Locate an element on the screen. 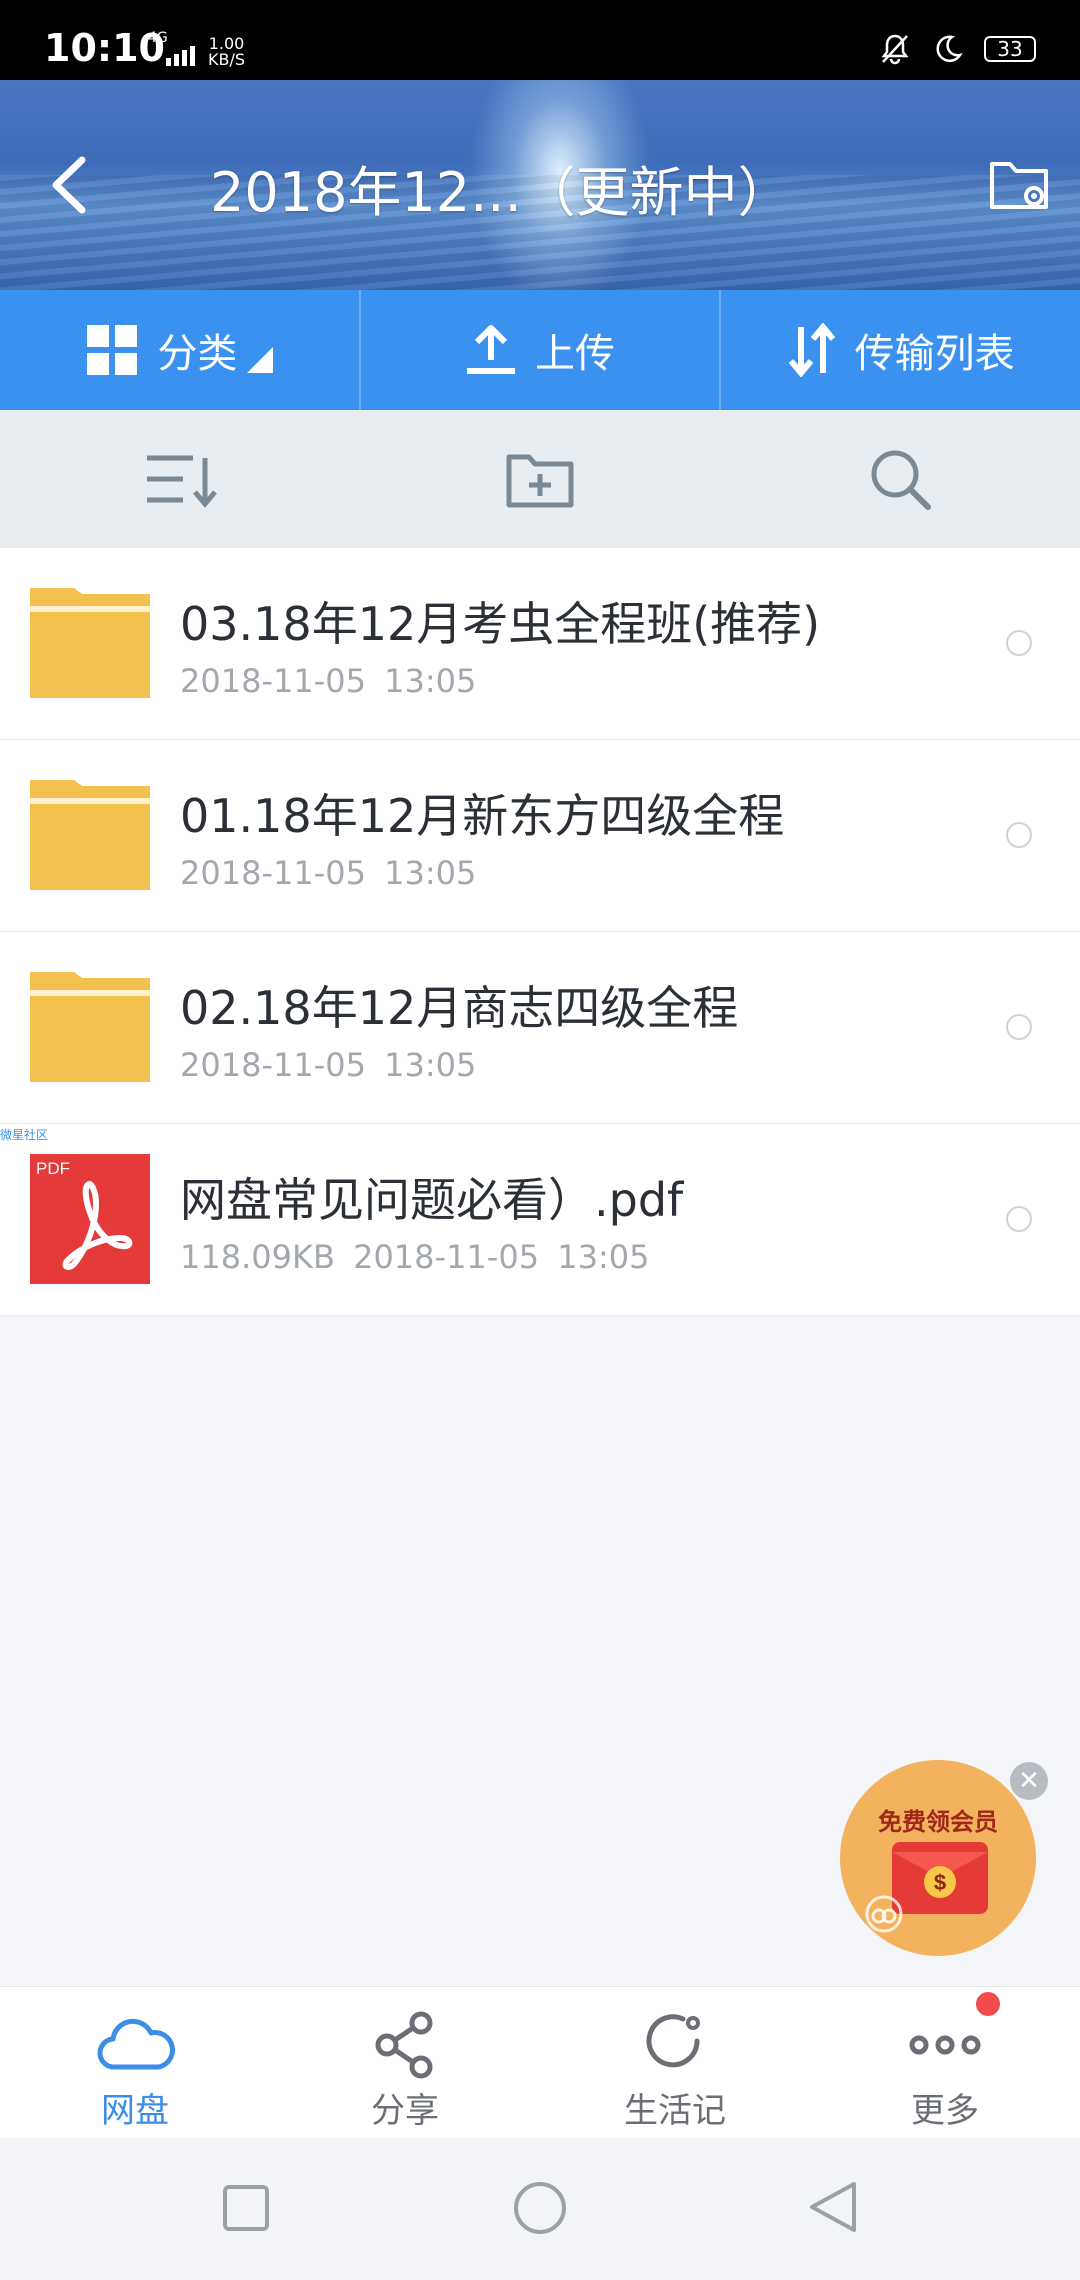 This screenshot has width=1080, height=2280. nav-item-netdisk: 网盘 is located at coordinates (135, 2063).